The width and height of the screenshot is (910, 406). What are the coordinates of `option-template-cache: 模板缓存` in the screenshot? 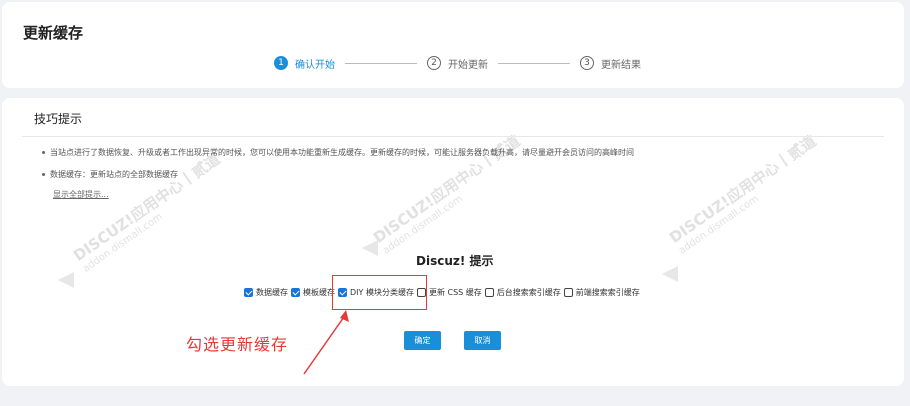 It's located at (313, 292).